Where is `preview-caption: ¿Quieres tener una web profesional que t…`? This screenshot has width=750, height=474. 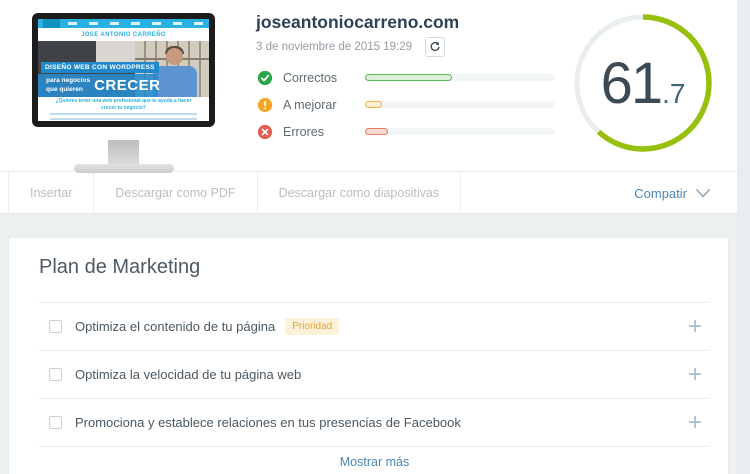
preview-caption: ¿Quieres tener una web profesional que t… is located at coordinates (123, 104).